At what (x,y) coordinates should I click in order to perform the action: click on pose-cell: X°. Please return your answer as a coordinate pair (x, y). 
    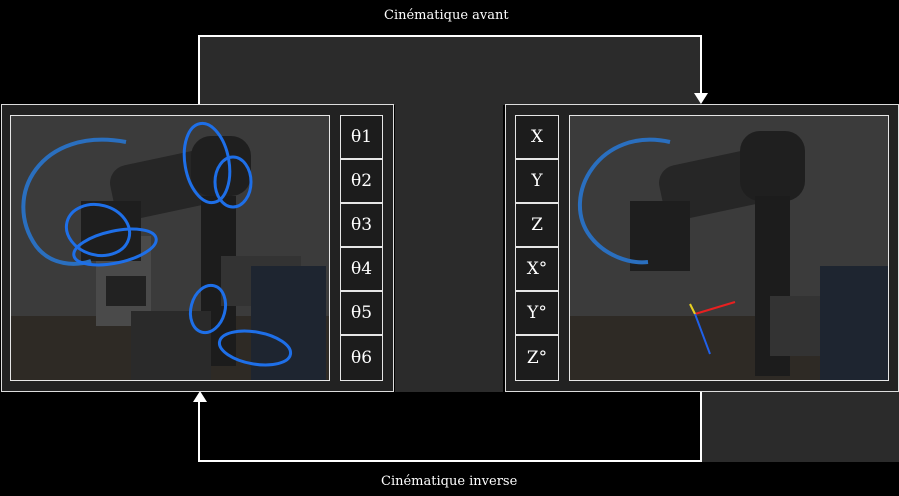
    Looking at the image, I should click on (537, 269).